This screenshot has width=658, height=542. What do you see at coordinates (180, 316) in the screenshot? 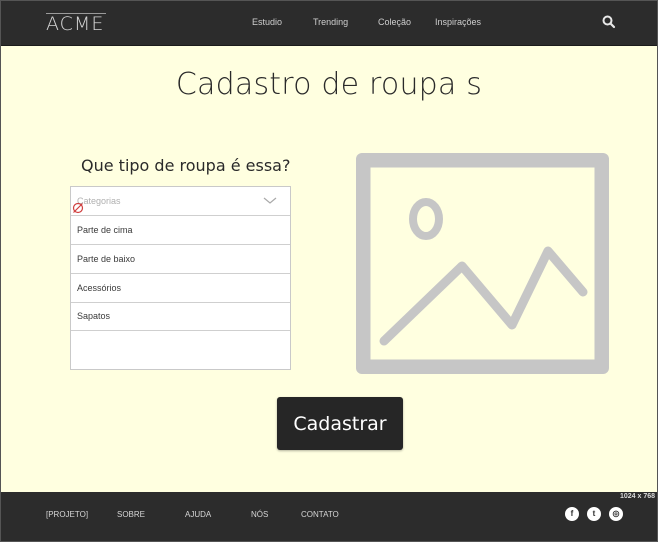
I see `dropdown-option-sapatos: Sapatos` at bounding box center [180, 316].